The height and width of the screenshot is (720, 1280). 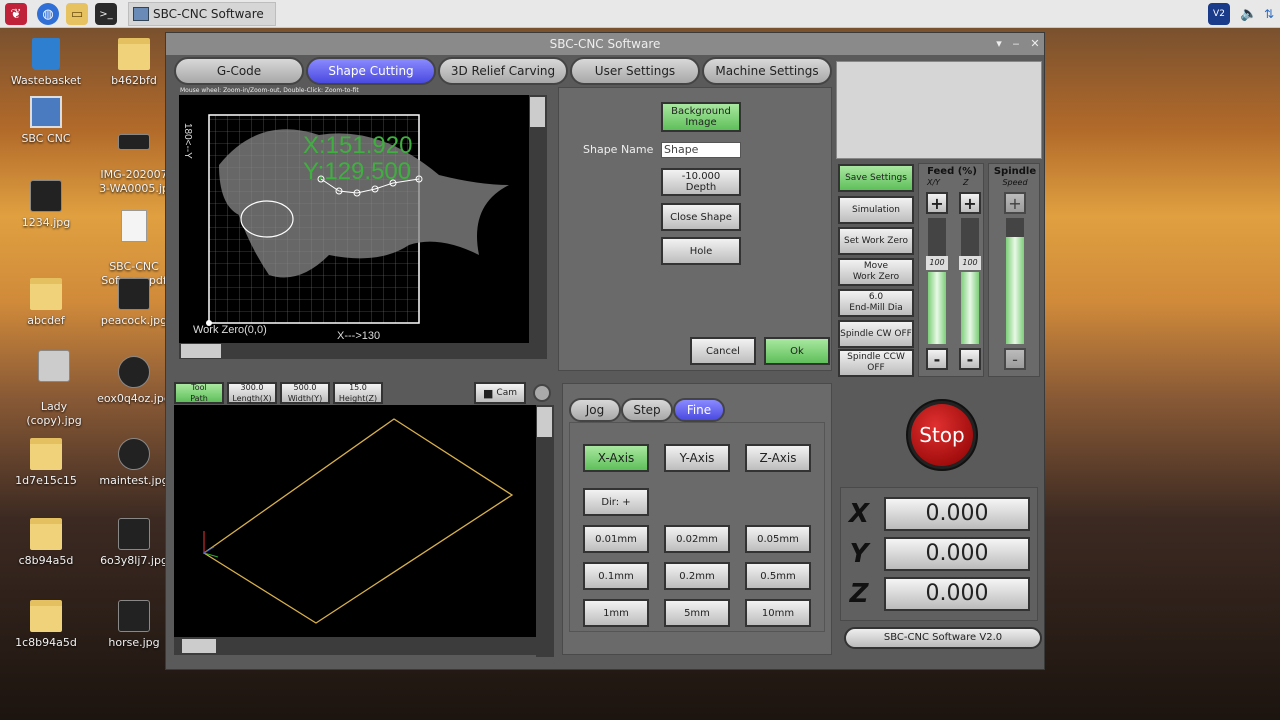 What do you see at coordinates (876, 334) in the screenshot?
I see `spindle-cw-button: Spindle CW OFF` at bounding box center [876, 334].